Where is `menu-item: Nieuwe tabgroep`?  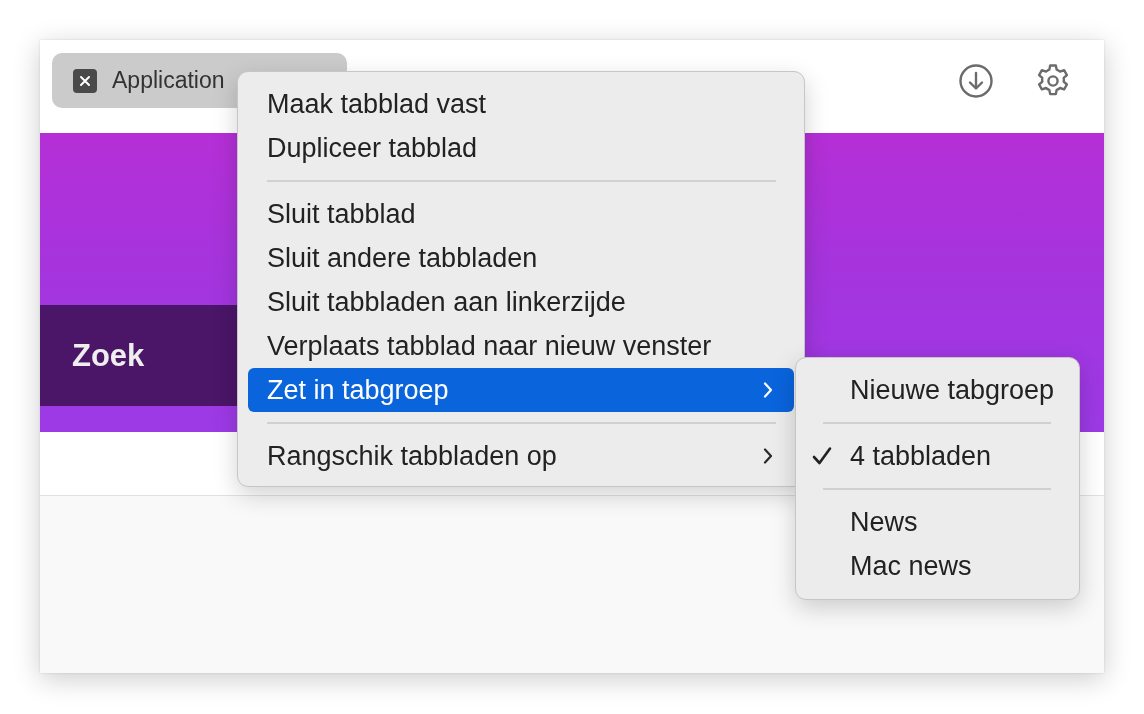
menu-item: Nieuwe tabgroep is located at coordinates (937, 390).